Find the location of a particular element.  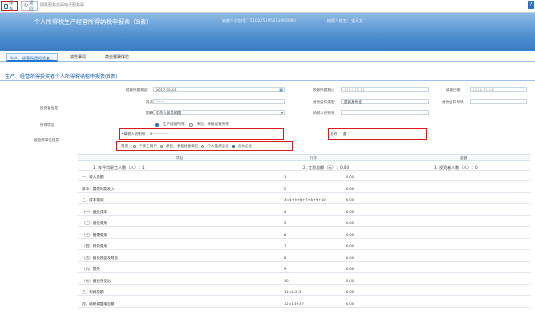

unit-id-label: *纳税人识别号 is located at coordinates (134, 134).